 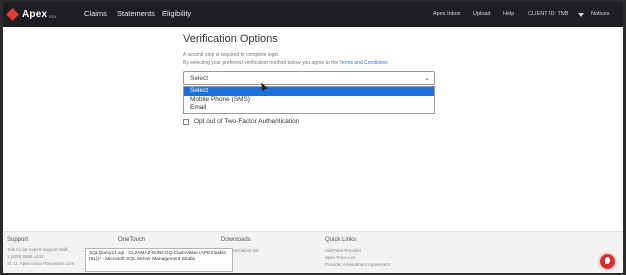 What do you see at coordinates (363, 63) in the screenshot?
I see `terms-link: Terms and Conditions` at bounding box center [363, 63].